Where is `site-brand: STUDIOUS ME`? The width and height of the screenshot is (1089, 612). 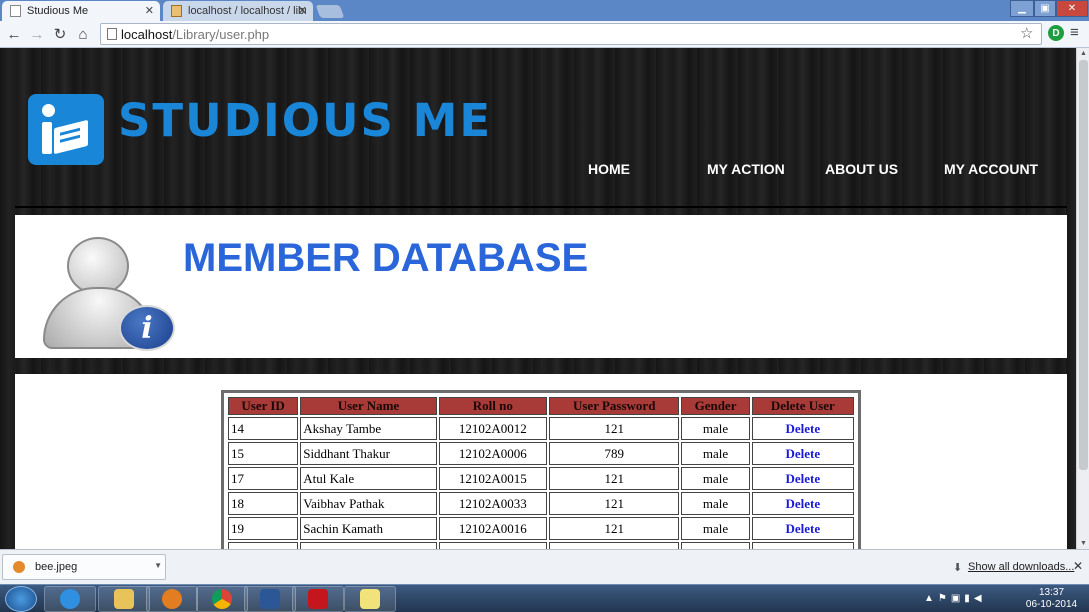 site-brand: STUDIOUS ME is located at coordinates (305, 121).